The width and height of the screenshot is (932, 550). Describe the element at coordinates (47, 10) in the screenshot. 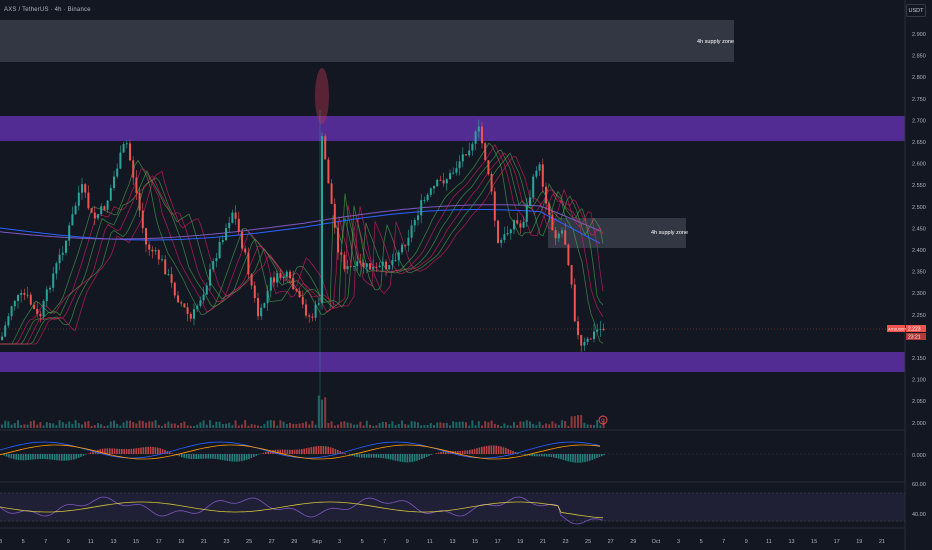

I see `chart-title: AXS / TetherUS · 4h · Binance` at that location.